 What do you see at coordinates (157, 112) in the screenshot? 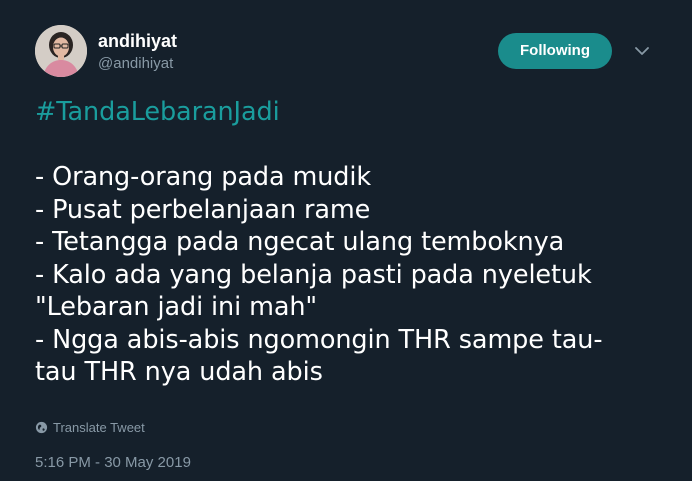
I see `hashtag-link: #TandaLebaranJadi` at bounding box center [157, 112].